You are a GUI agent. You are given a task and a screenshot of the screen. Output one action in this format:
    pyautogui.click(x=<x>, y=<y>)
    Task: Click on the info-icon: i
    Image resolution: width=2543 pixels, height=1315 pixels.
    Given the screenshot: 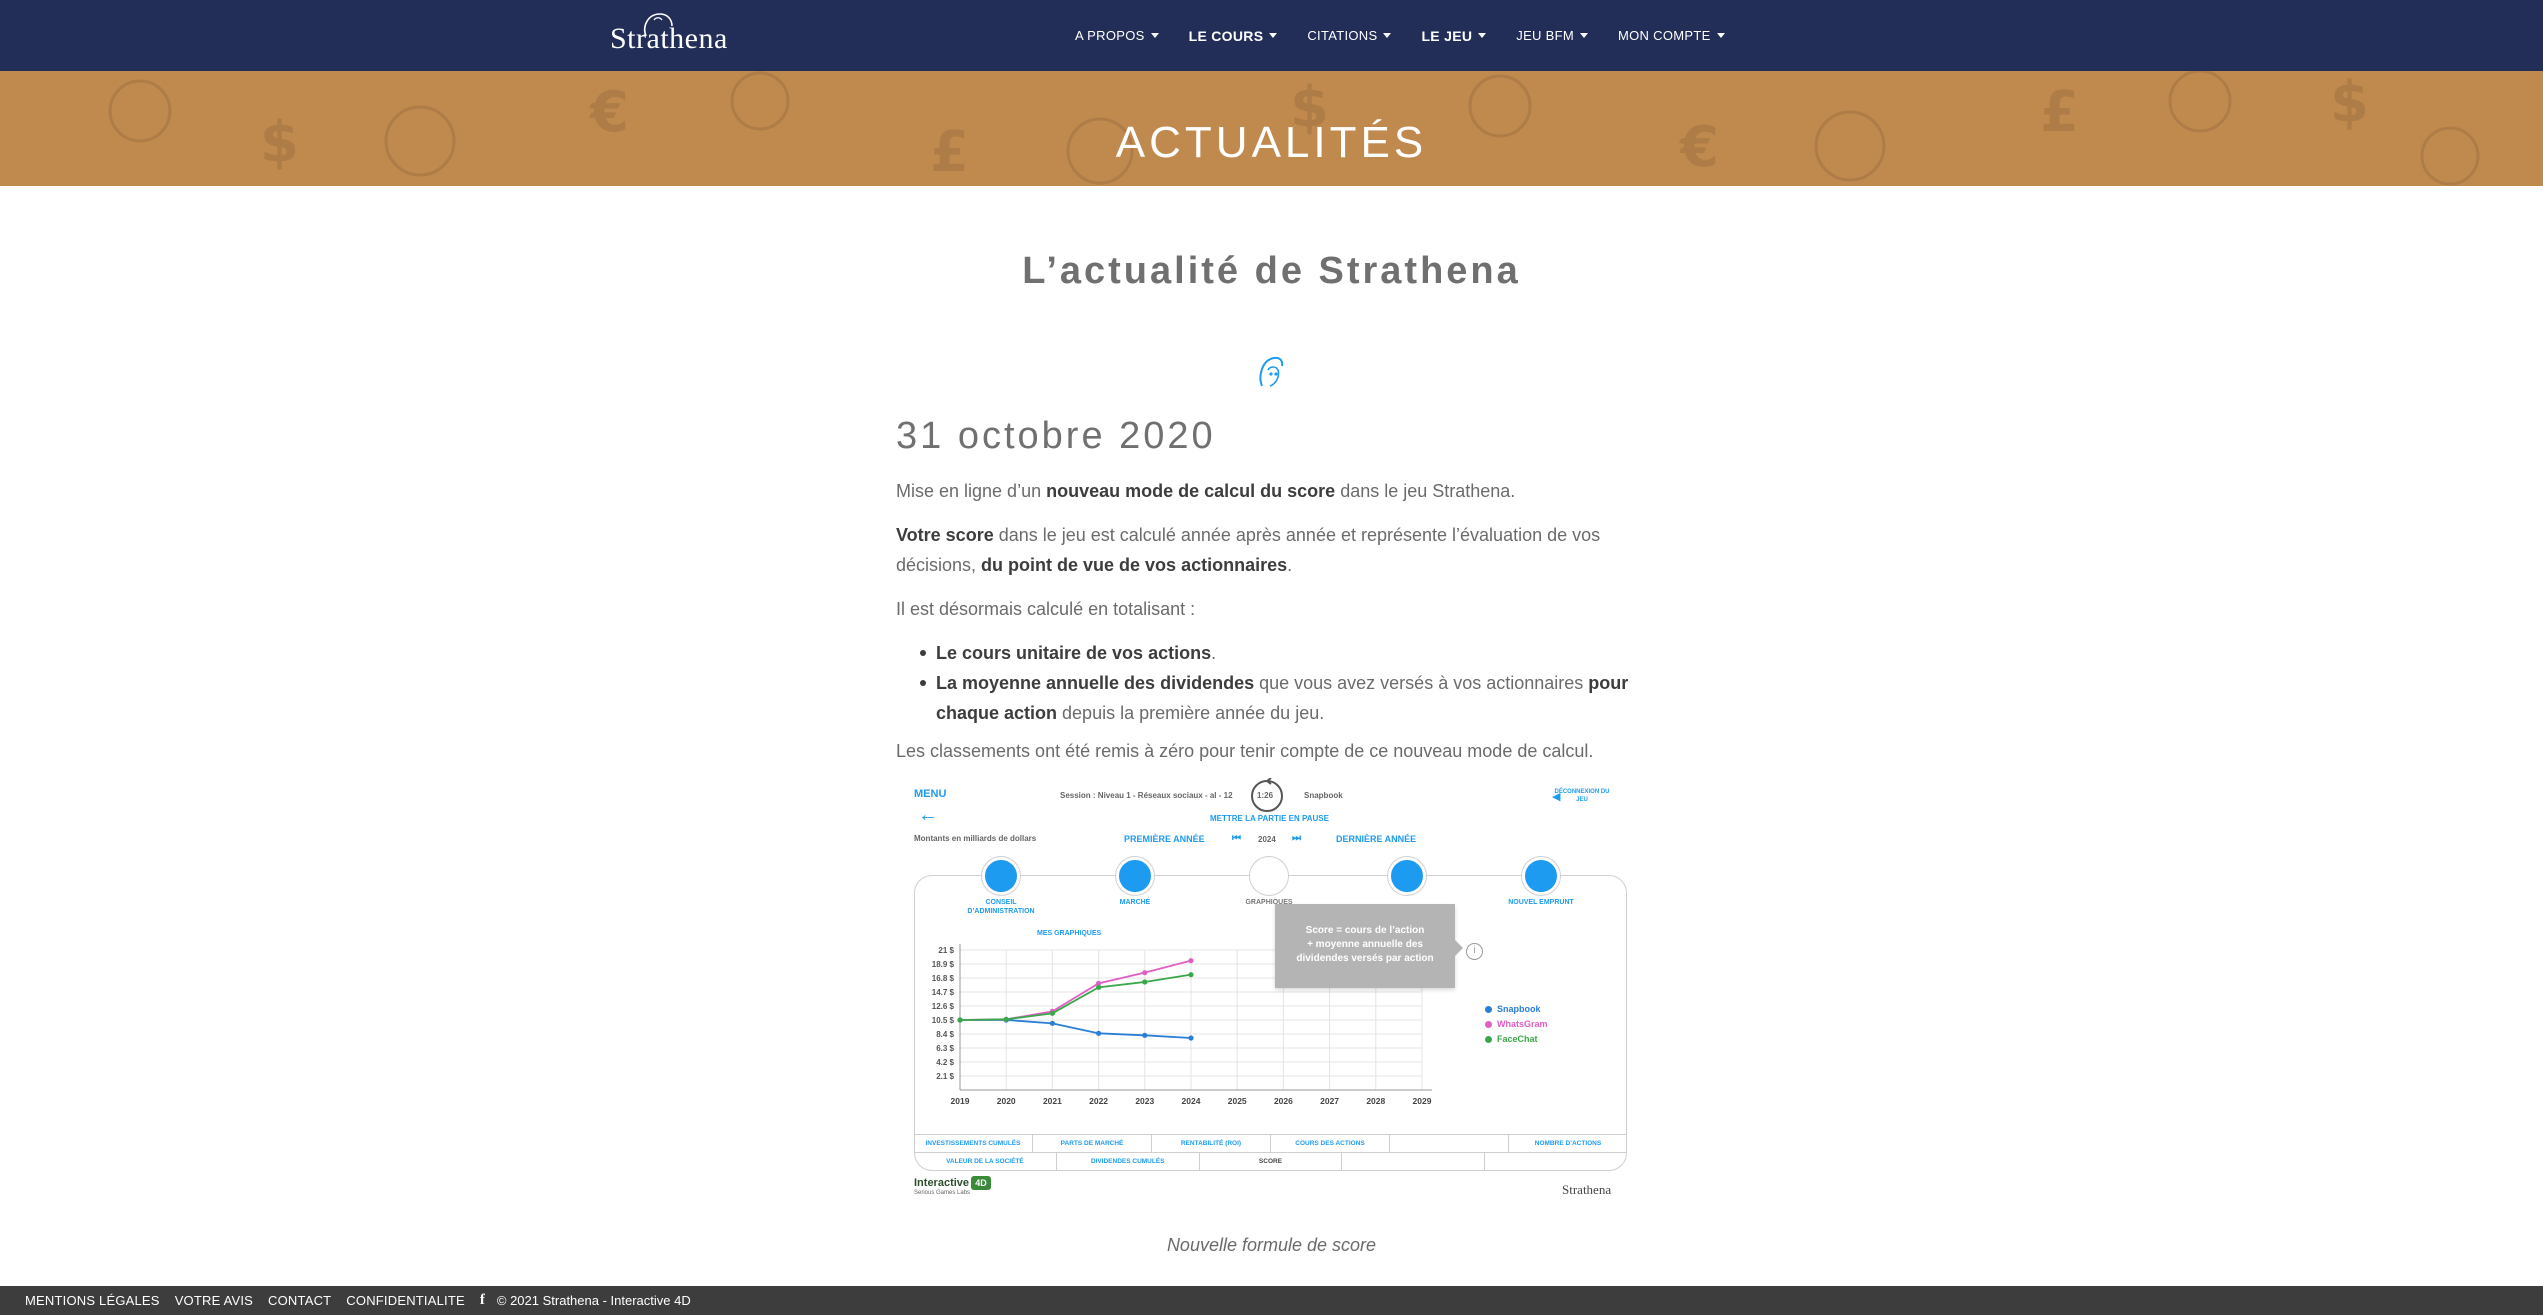 What is the action you would take?
    pyautogui.click(x=1474, y=951)
    